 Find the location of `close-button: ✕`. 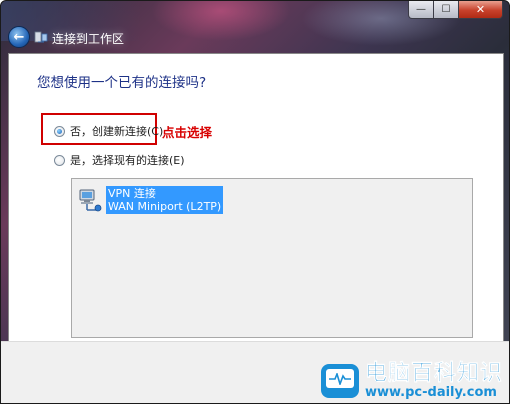

close-button: ✕ is located at coordinates (481, 10).